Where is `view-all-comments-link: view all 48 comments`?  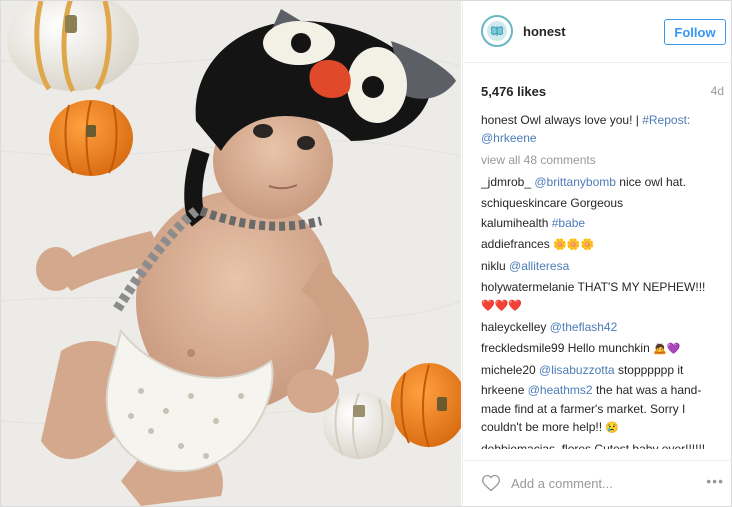 view-all-comments-link: view all 48 comments is located at coordinates (604, 160).